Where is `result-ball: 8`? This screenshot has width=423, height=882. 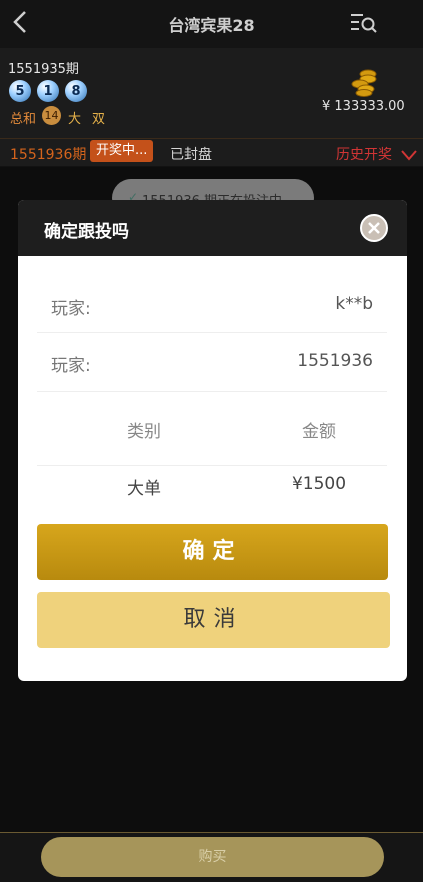
result-ball: 8 is located at coordinates (76, 91).